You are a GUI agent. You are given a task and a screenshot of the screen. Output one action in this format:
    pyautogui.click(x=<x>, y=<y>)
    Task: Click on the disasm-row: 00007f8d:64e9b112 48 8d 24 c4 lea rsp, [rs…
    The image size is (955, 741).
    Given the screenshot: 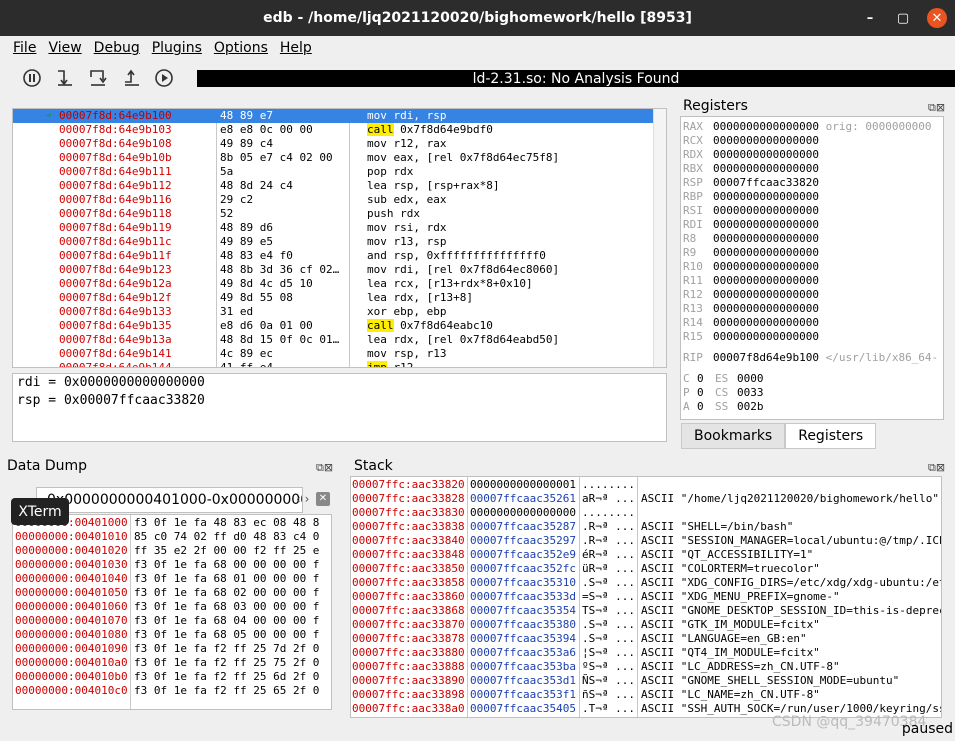 What is the action you would take?
    pyautogui.click(x=333, y=186)
    